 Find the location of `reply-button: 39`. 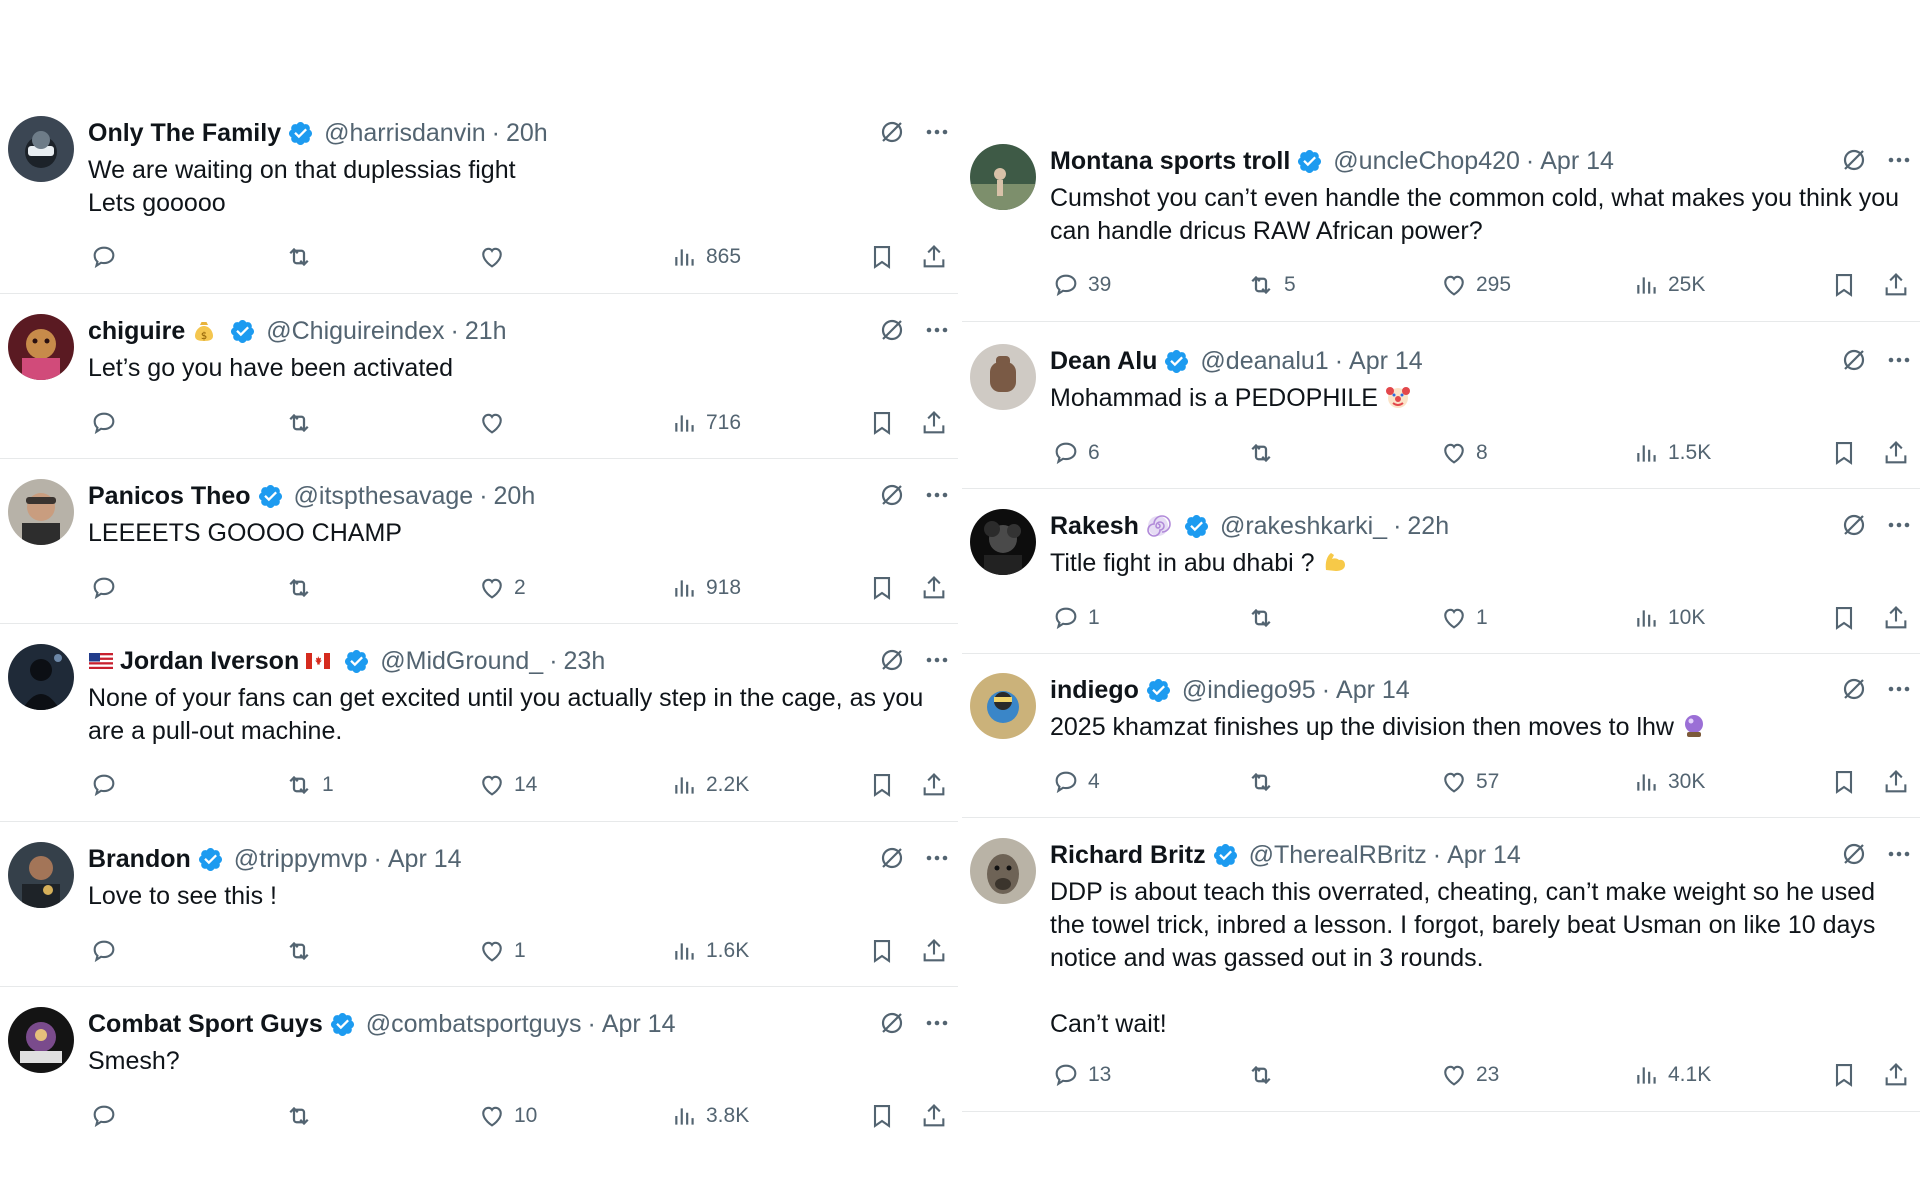

reply-button: 39 is located at coordinates (1081, 285).